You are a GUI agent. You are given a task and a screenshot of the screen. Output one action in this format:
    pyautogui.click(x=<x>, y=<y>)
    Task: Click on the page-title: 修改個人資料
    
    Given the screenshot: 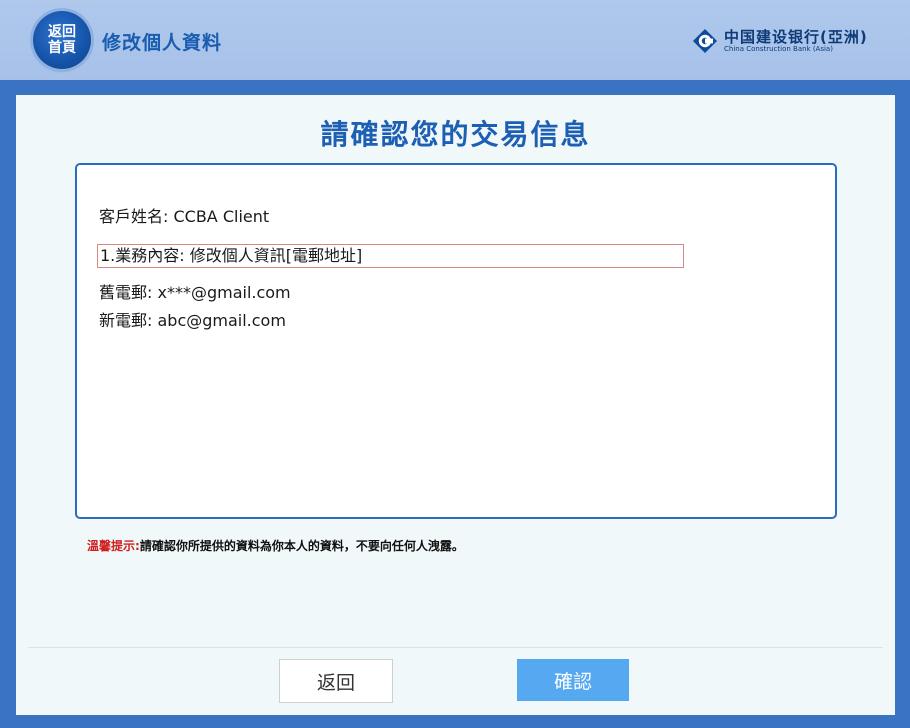 What is the action you would take?
    pyautogui.click(x=162, y=43)
    